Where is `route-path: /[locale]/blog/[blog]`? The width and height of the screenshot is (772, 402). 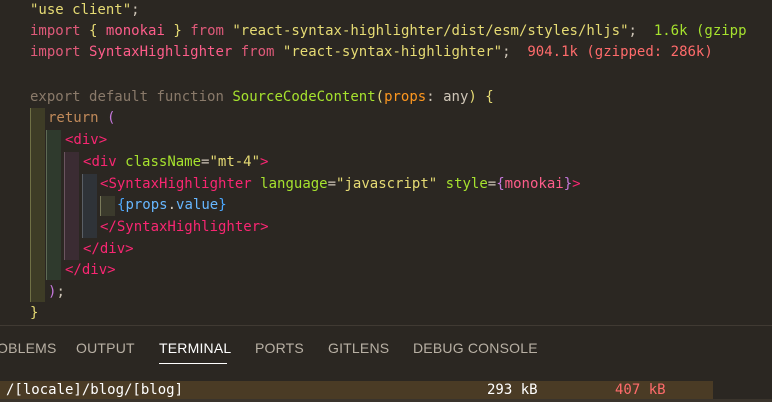 route-path: /[locale]/blog/[blog] is located at coordinates (95, 390).